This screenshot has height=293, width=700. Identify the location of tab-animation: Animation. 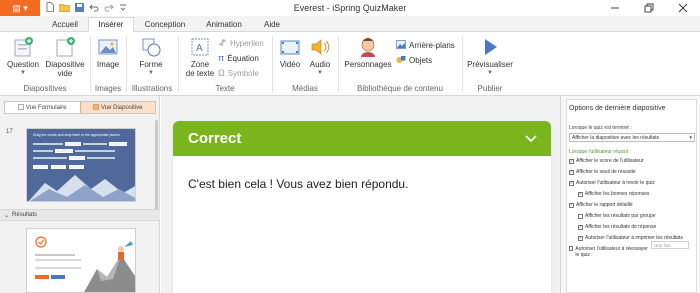
(224, 24).